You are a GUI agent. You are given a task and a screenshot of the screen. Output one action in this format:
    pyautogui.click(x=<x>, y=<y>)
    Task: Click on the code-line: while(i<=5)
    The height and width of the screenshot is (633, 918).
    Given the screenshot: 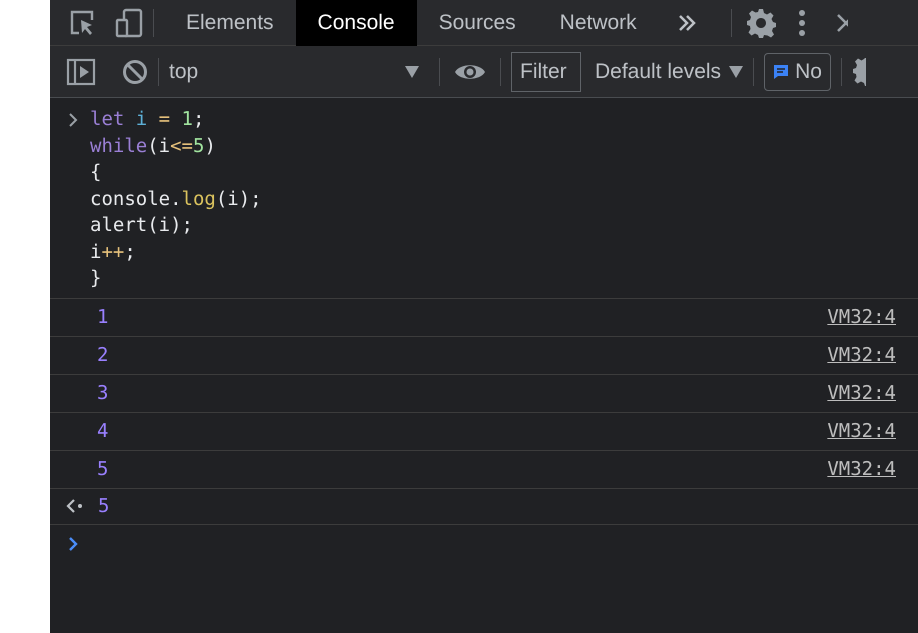 What is the action you would take?
    pyautogui.click(x=153, y=146)
    